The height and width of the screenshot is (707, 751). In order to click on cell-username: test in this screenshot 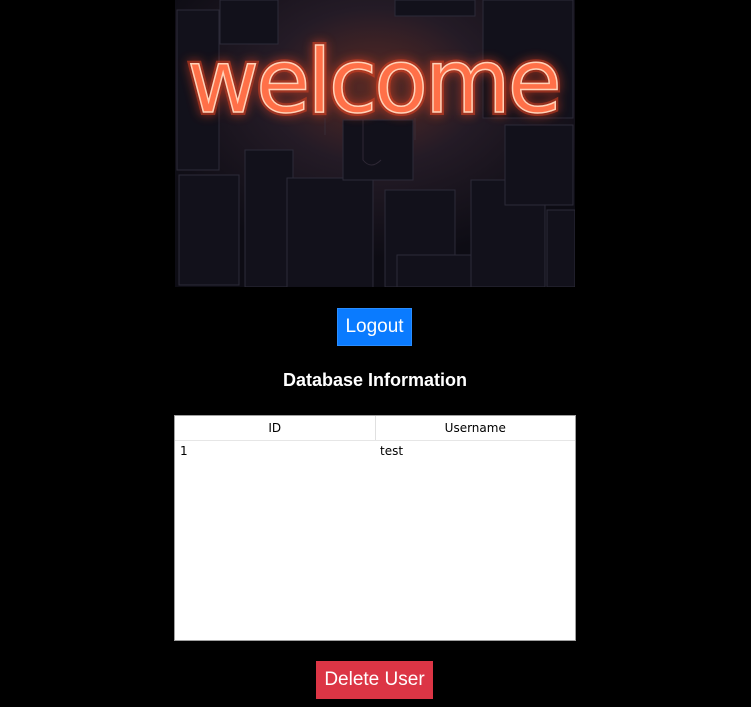, I will do `click(475, 451)`.